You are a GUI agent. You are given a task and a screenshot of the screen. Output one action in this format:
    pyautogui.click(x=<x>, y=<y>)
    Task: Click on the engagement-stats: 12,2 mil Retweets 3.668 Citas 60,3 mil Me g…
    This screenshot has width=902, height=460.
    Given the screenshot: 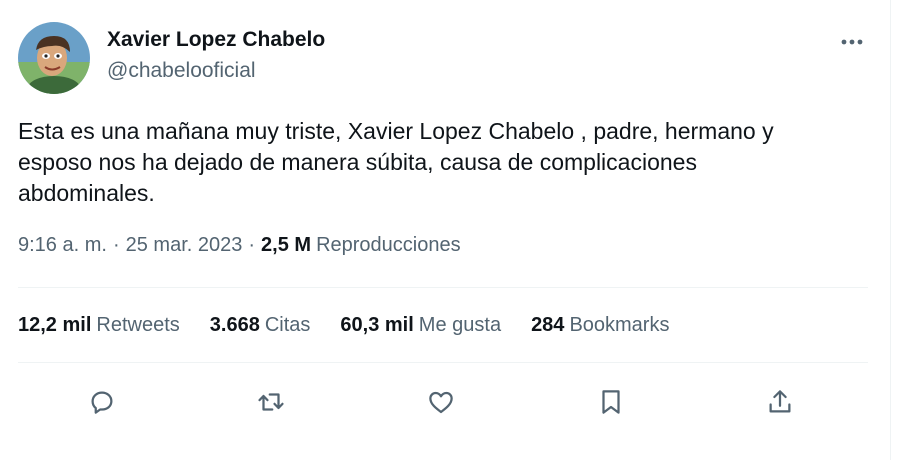 What is the action you would take?
    pyautogui.click(x=358, y=325)
    